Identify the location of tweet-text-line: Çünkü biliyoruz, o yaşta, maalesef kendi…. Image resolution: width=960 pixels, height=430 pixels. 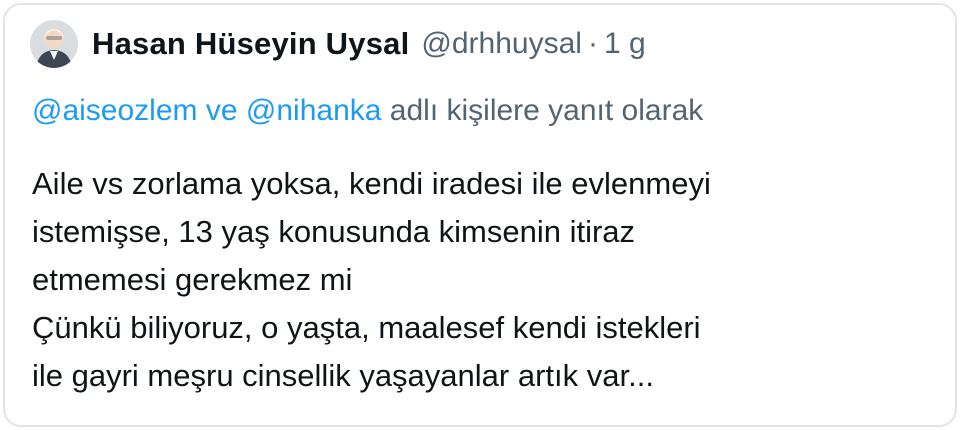
(366, 327).